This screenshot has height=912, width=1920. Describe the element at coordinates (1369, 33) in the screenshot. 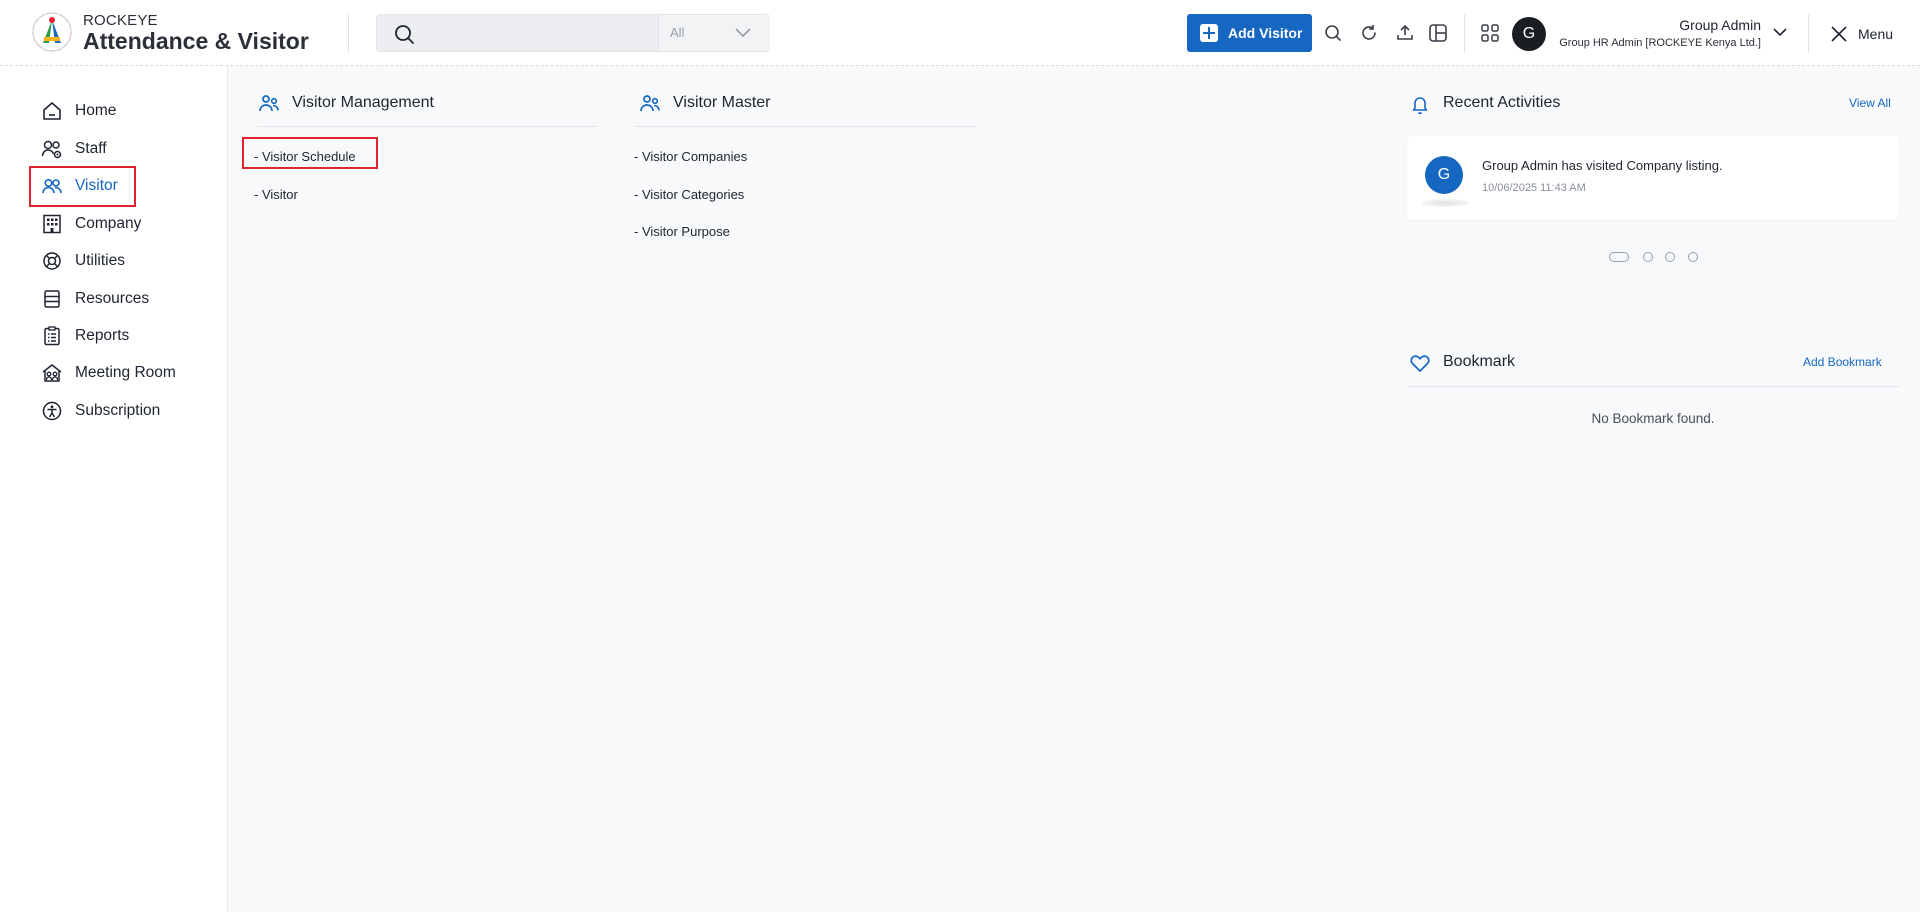

I see `refresh-icon` at that location.